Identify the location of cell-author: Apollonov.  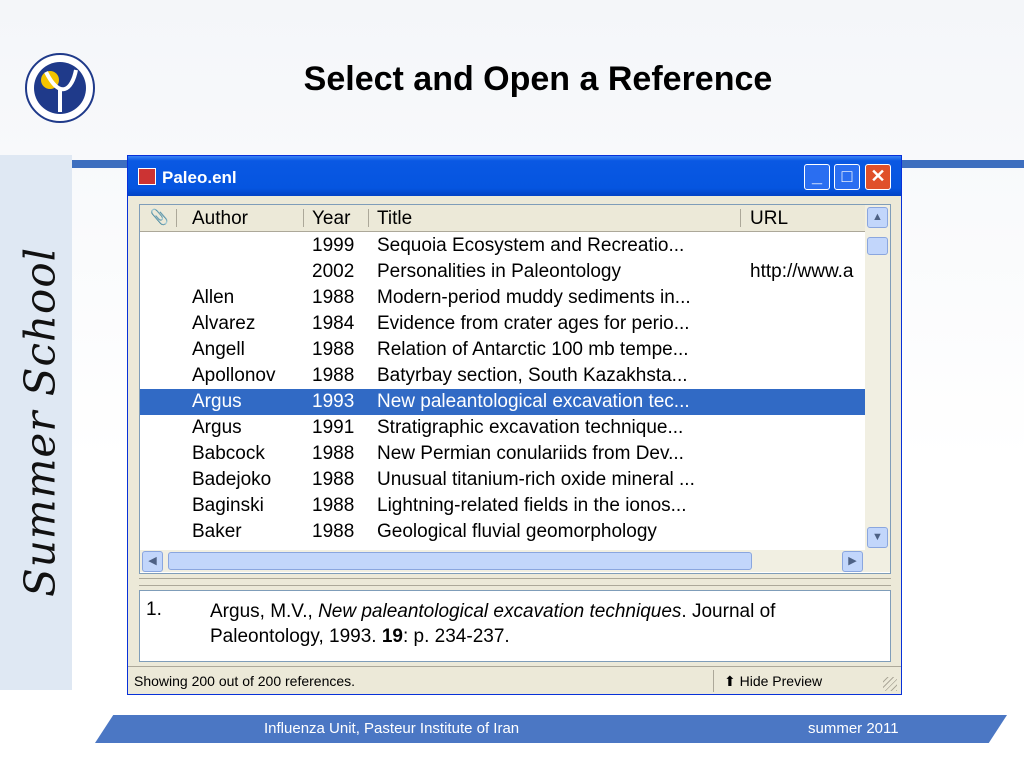
(234, 375).